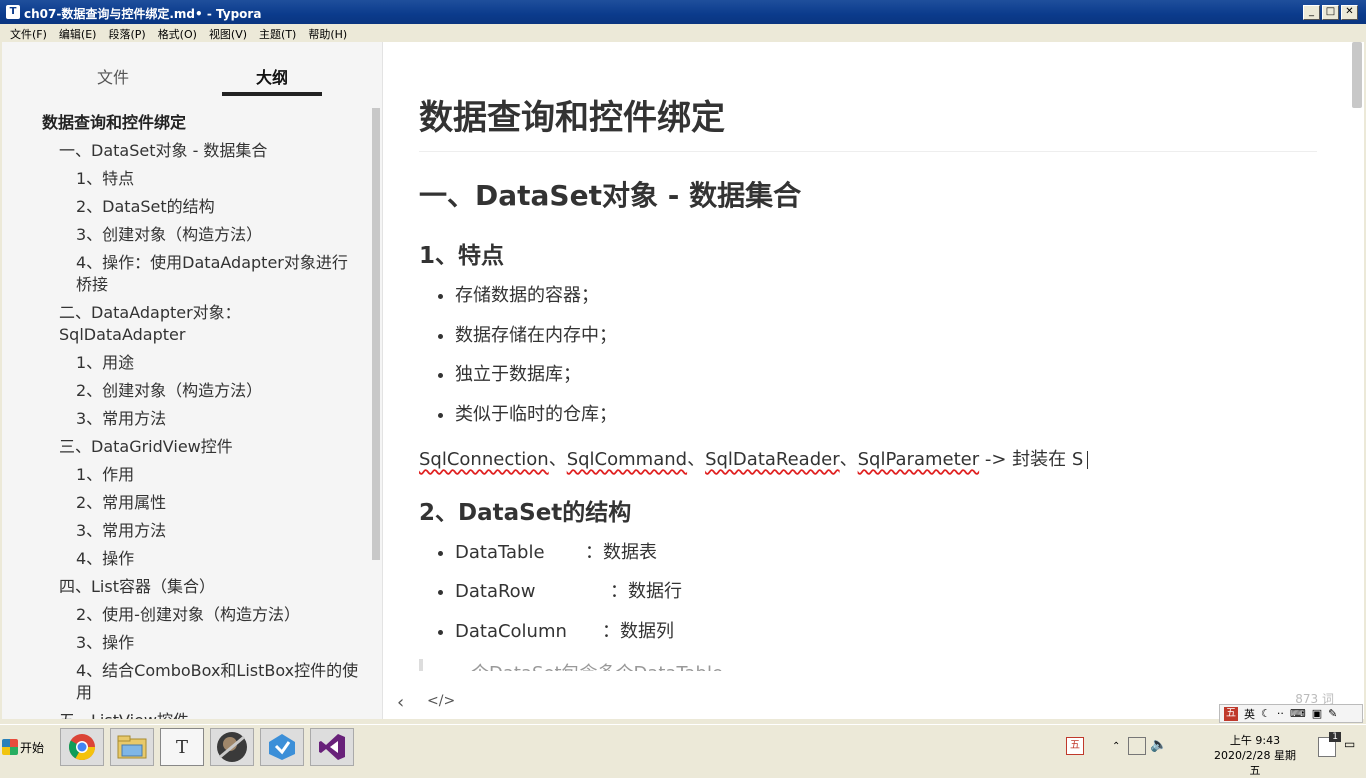  I want to click on minimize-button: _, so click(1311, 12).